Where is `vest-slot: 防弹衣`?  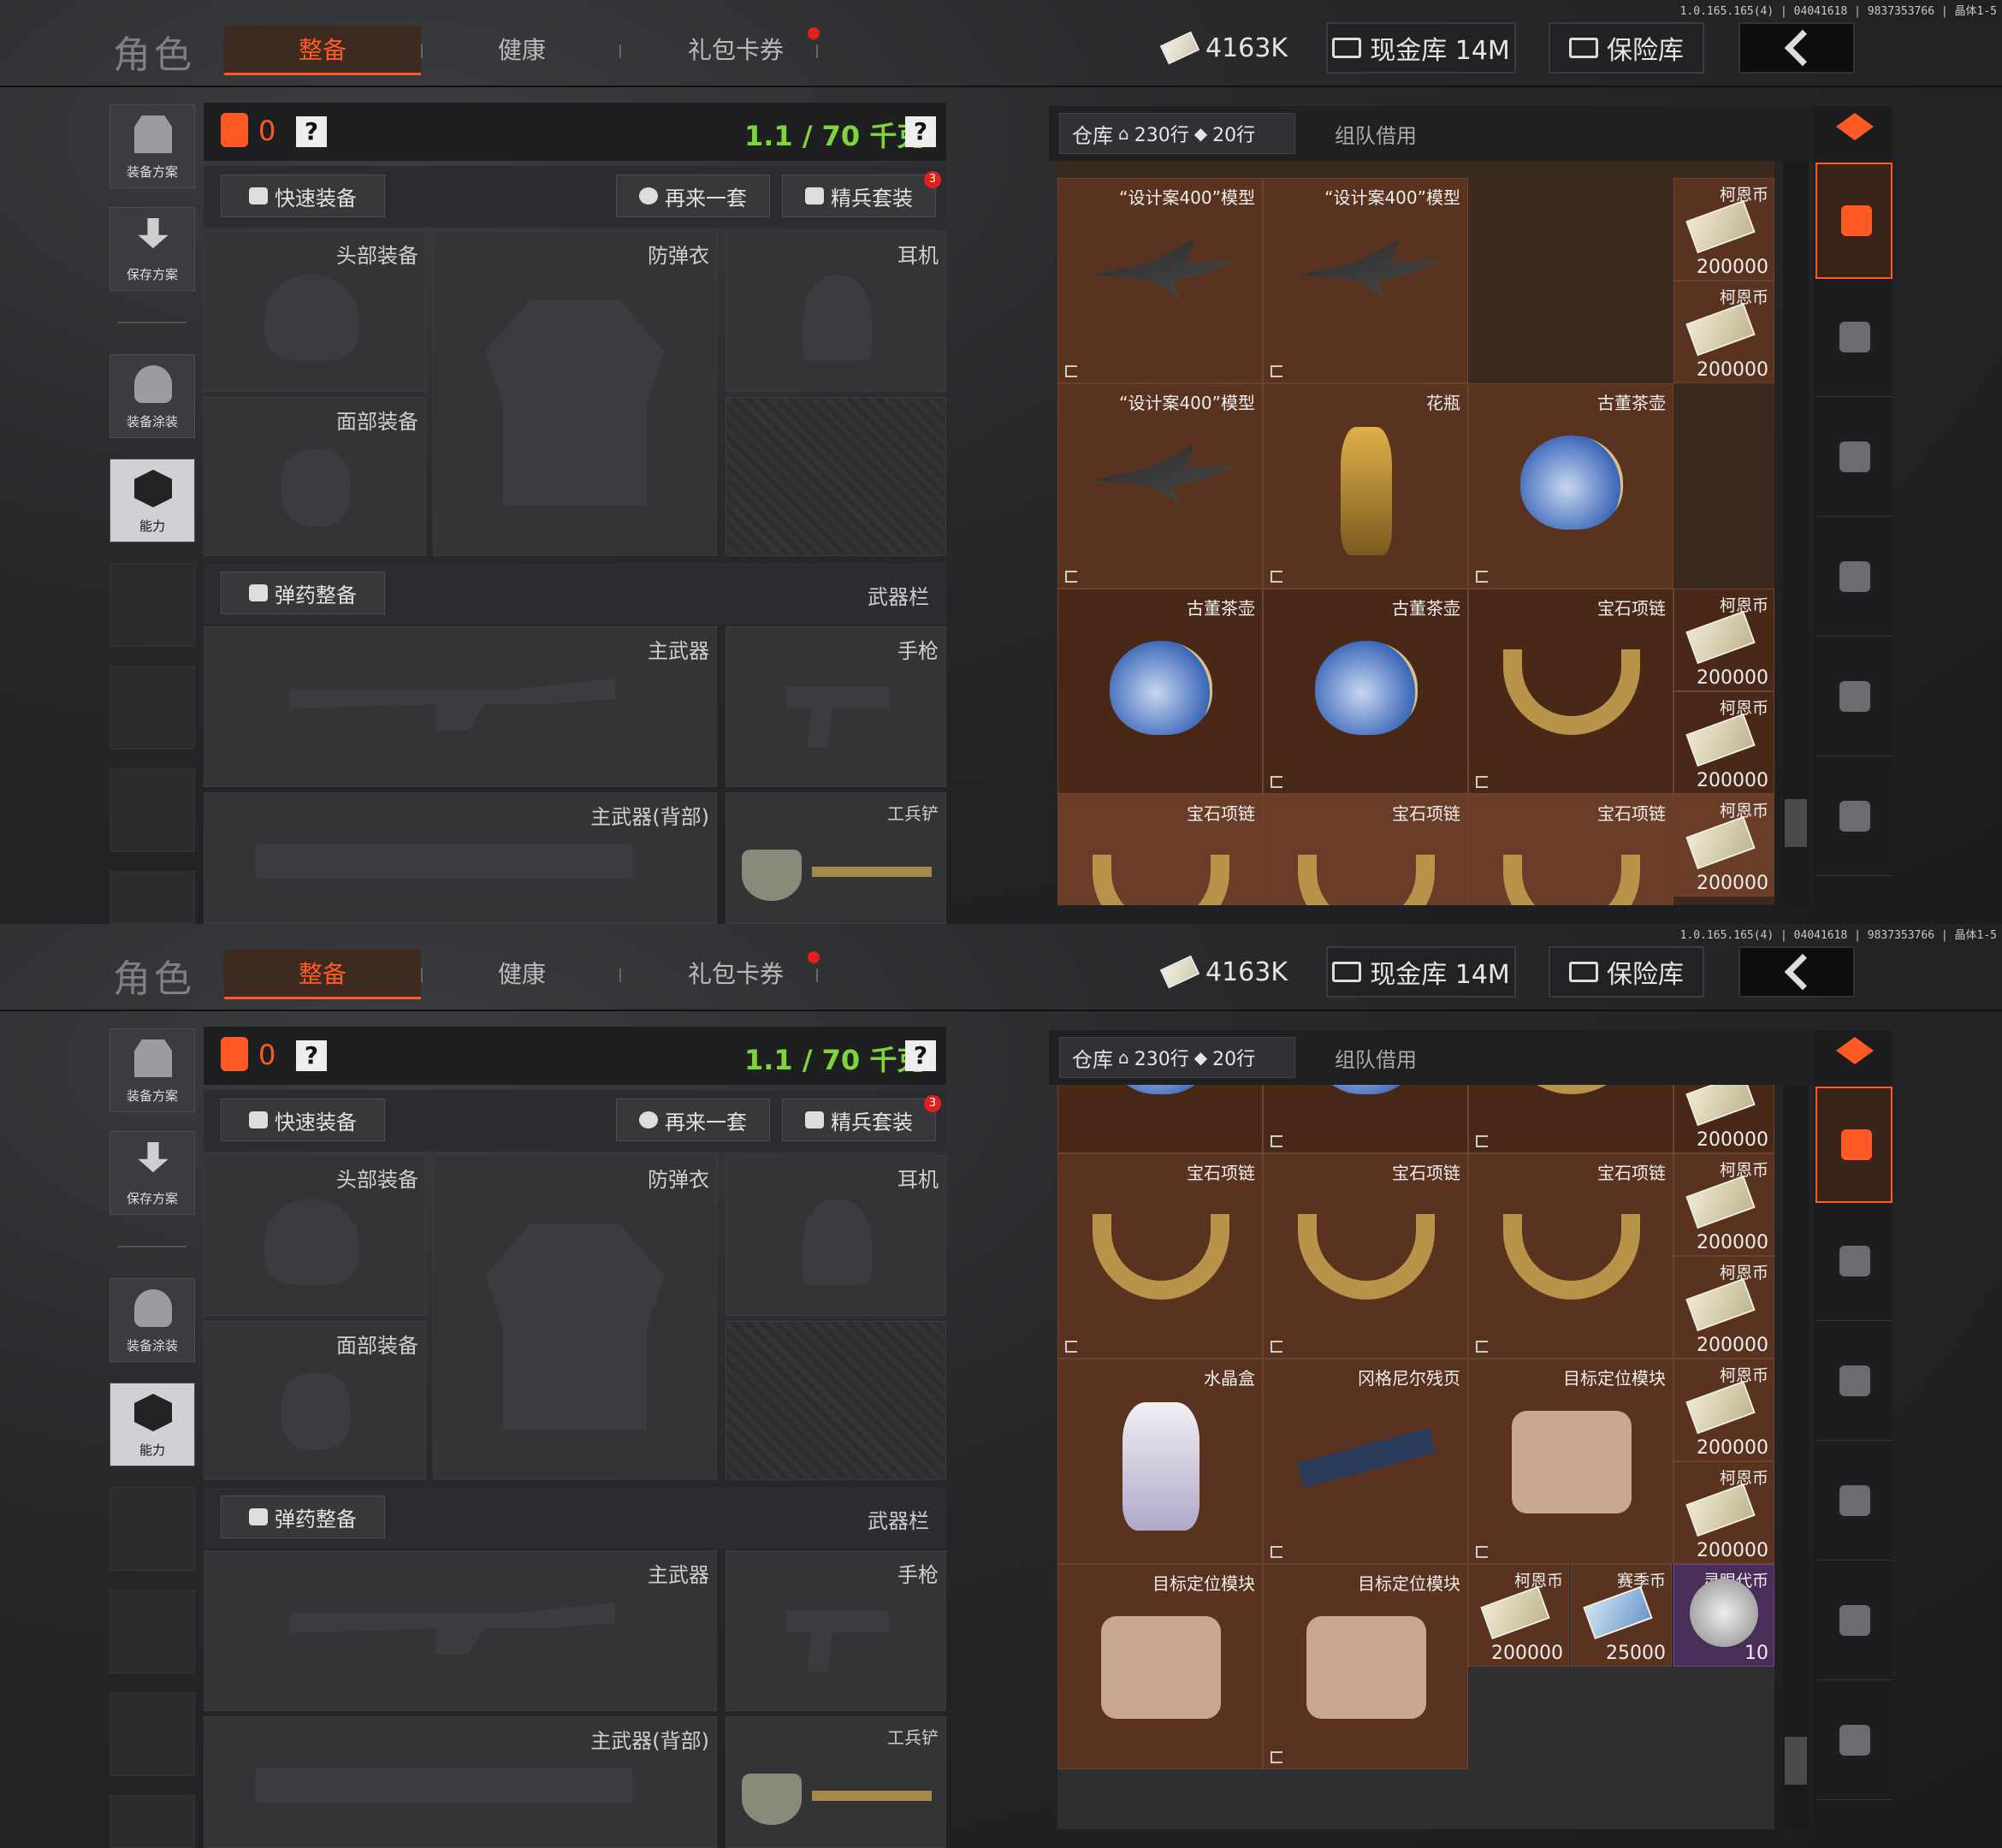
vest-slot: 防弹衣 is located at coordinates (575, 1317).